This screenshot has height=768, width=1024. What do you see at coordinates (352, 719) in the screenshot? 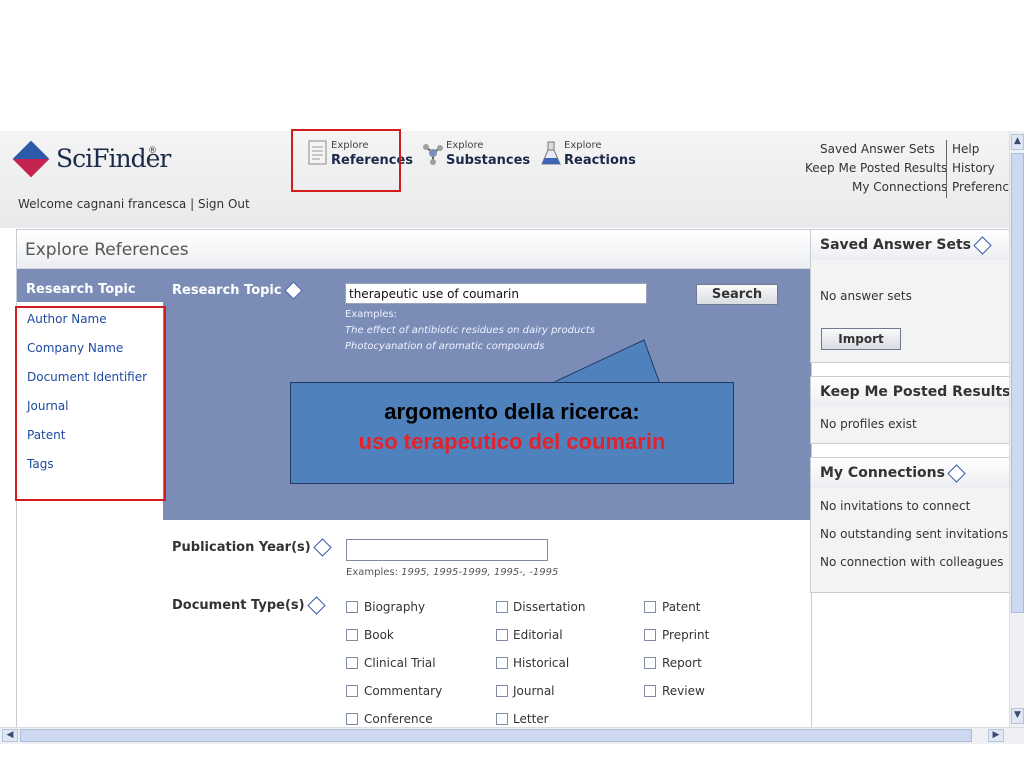
I see `checkbox-conference` at bounding box center [352, 719].